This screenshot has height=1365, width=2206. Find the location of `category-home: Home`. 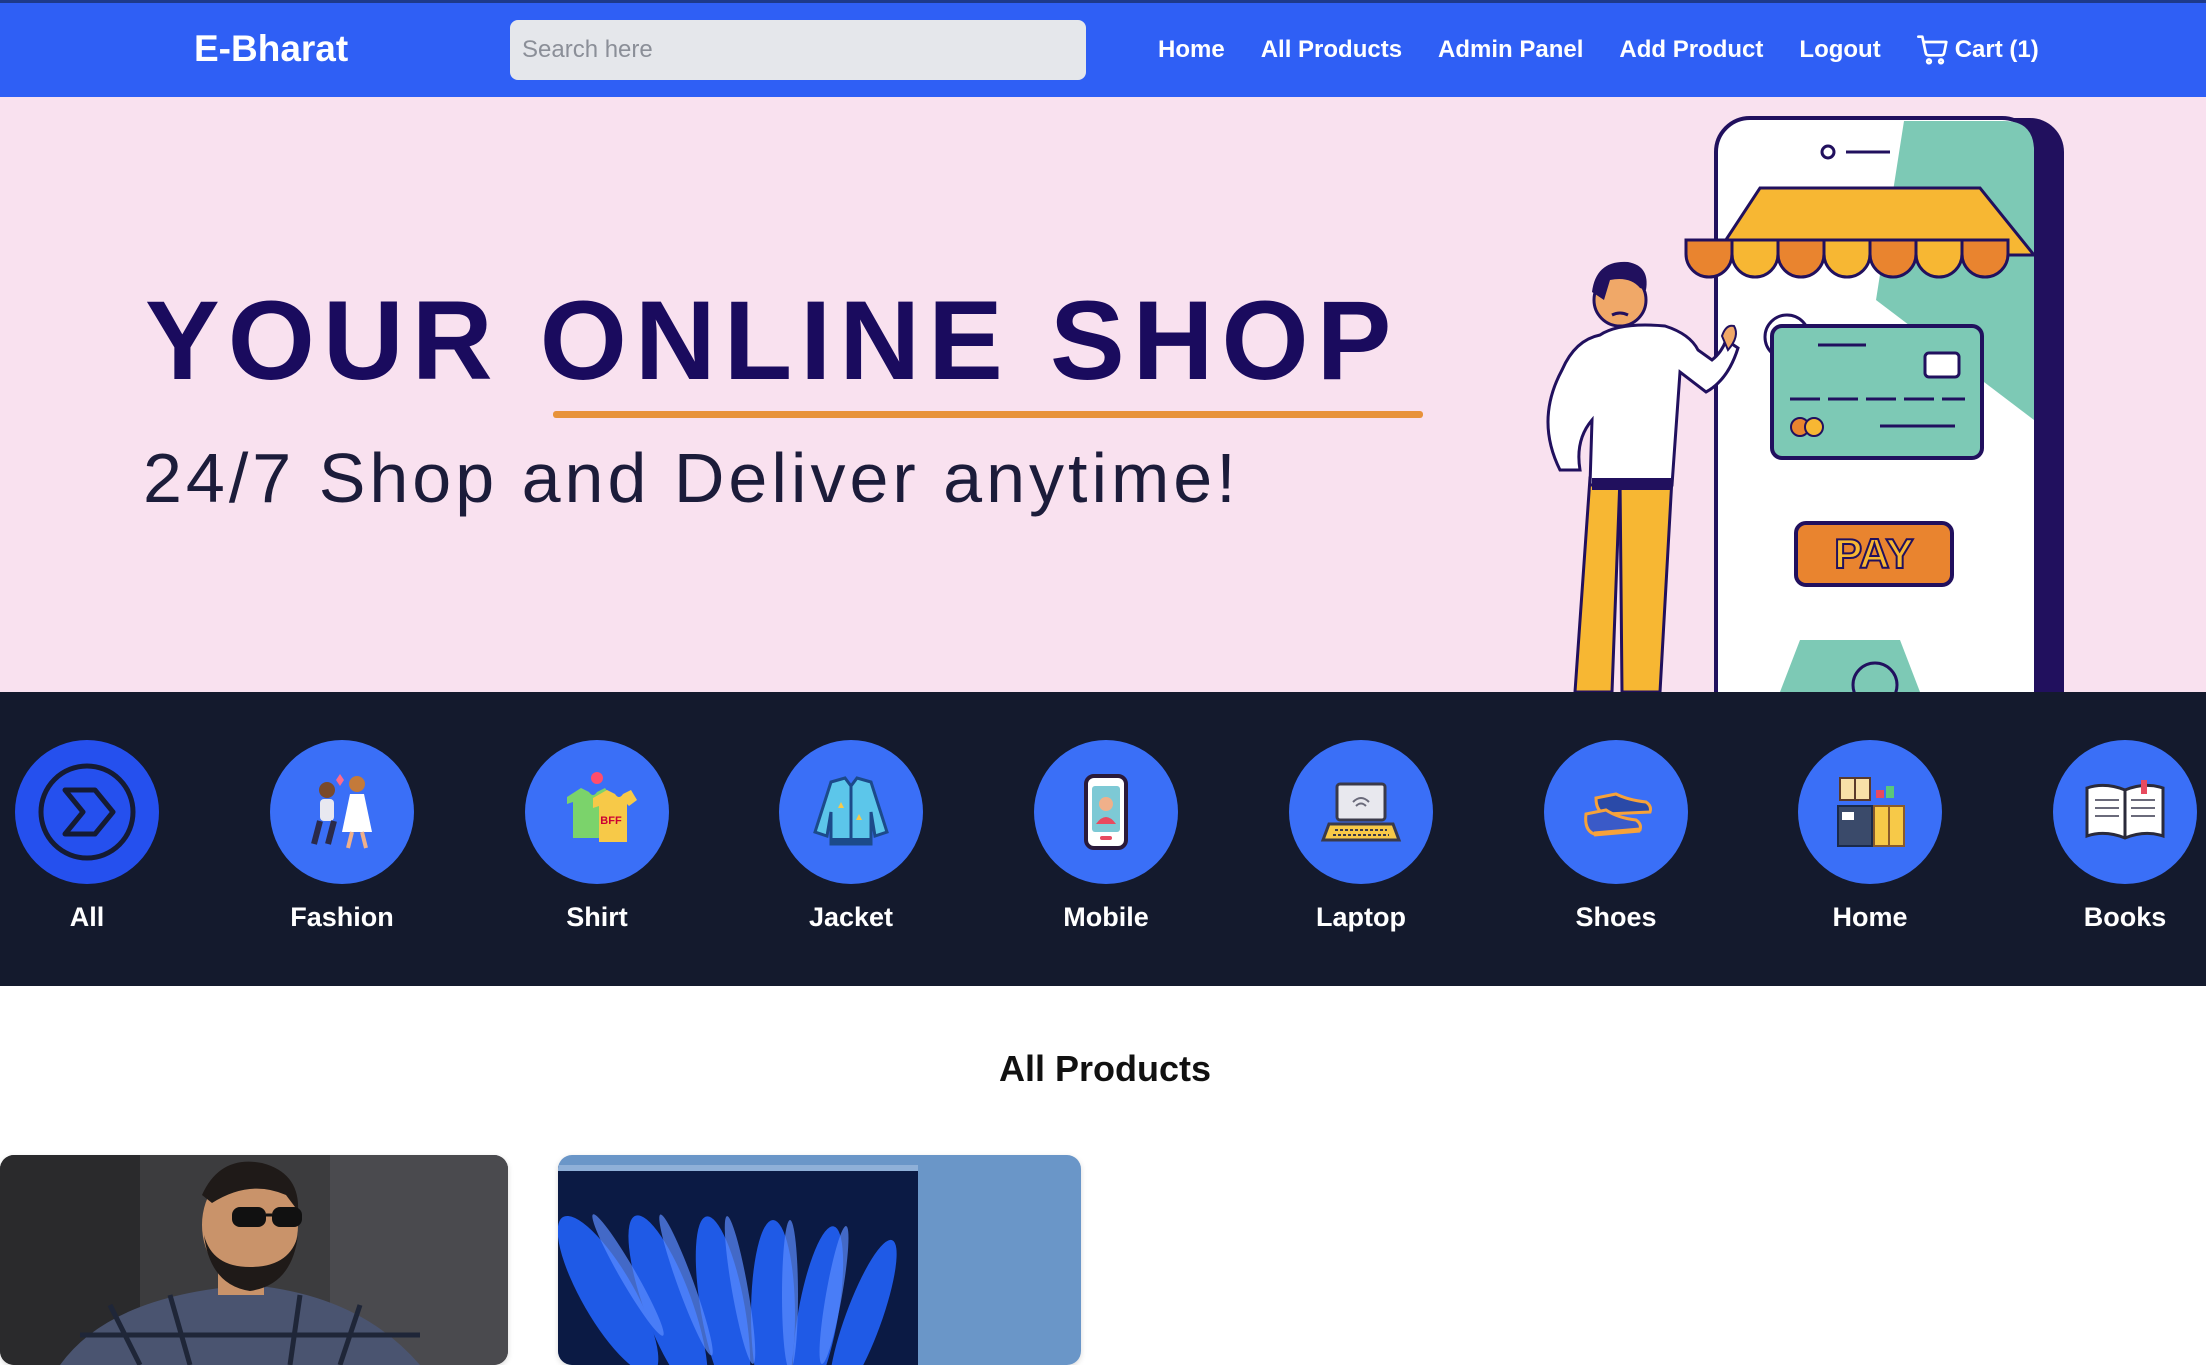

category-home: Home is located at coordinates (1870, 836).